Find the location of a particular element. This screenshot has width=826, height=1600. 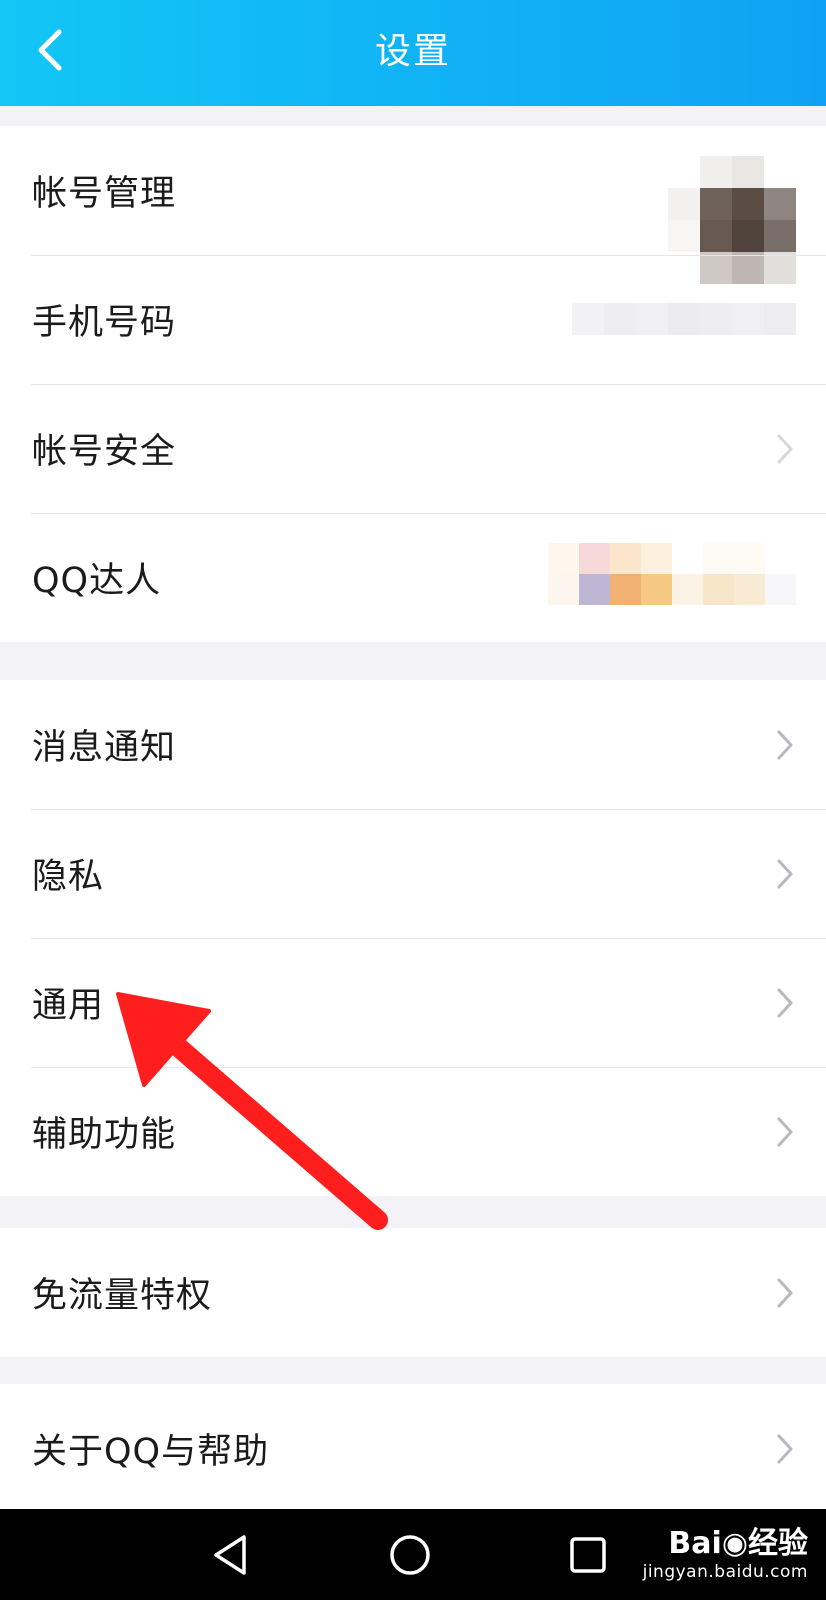

settings-item-about-qq-help: 关于QQ与帮助 is located at coordinates (413, 1448).